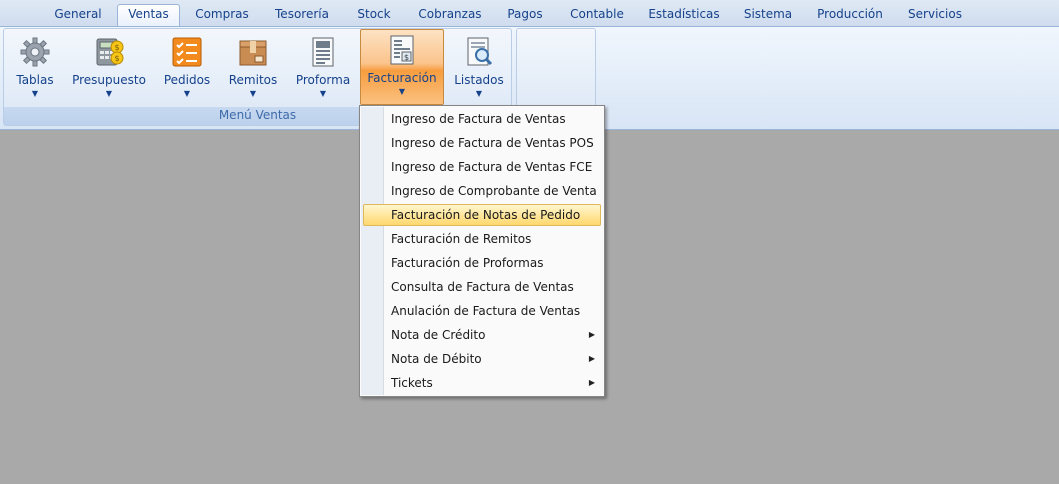 The image size is (1059, 484). What do you see at coordinates (482, 311) in the screenshot?
I see `menu-item-anulacion-factura-ventas: Anulación de Factura de Ventas` at bounding box center [482, 311].